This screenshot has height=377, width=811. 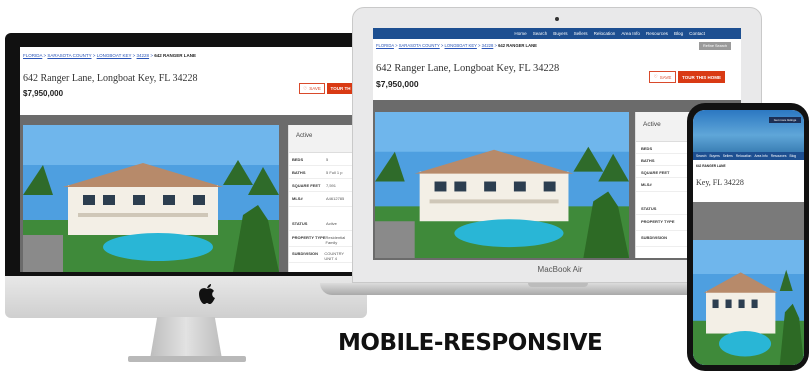 I want to click on fact-row: MLS#, so click(x=664, y=185).